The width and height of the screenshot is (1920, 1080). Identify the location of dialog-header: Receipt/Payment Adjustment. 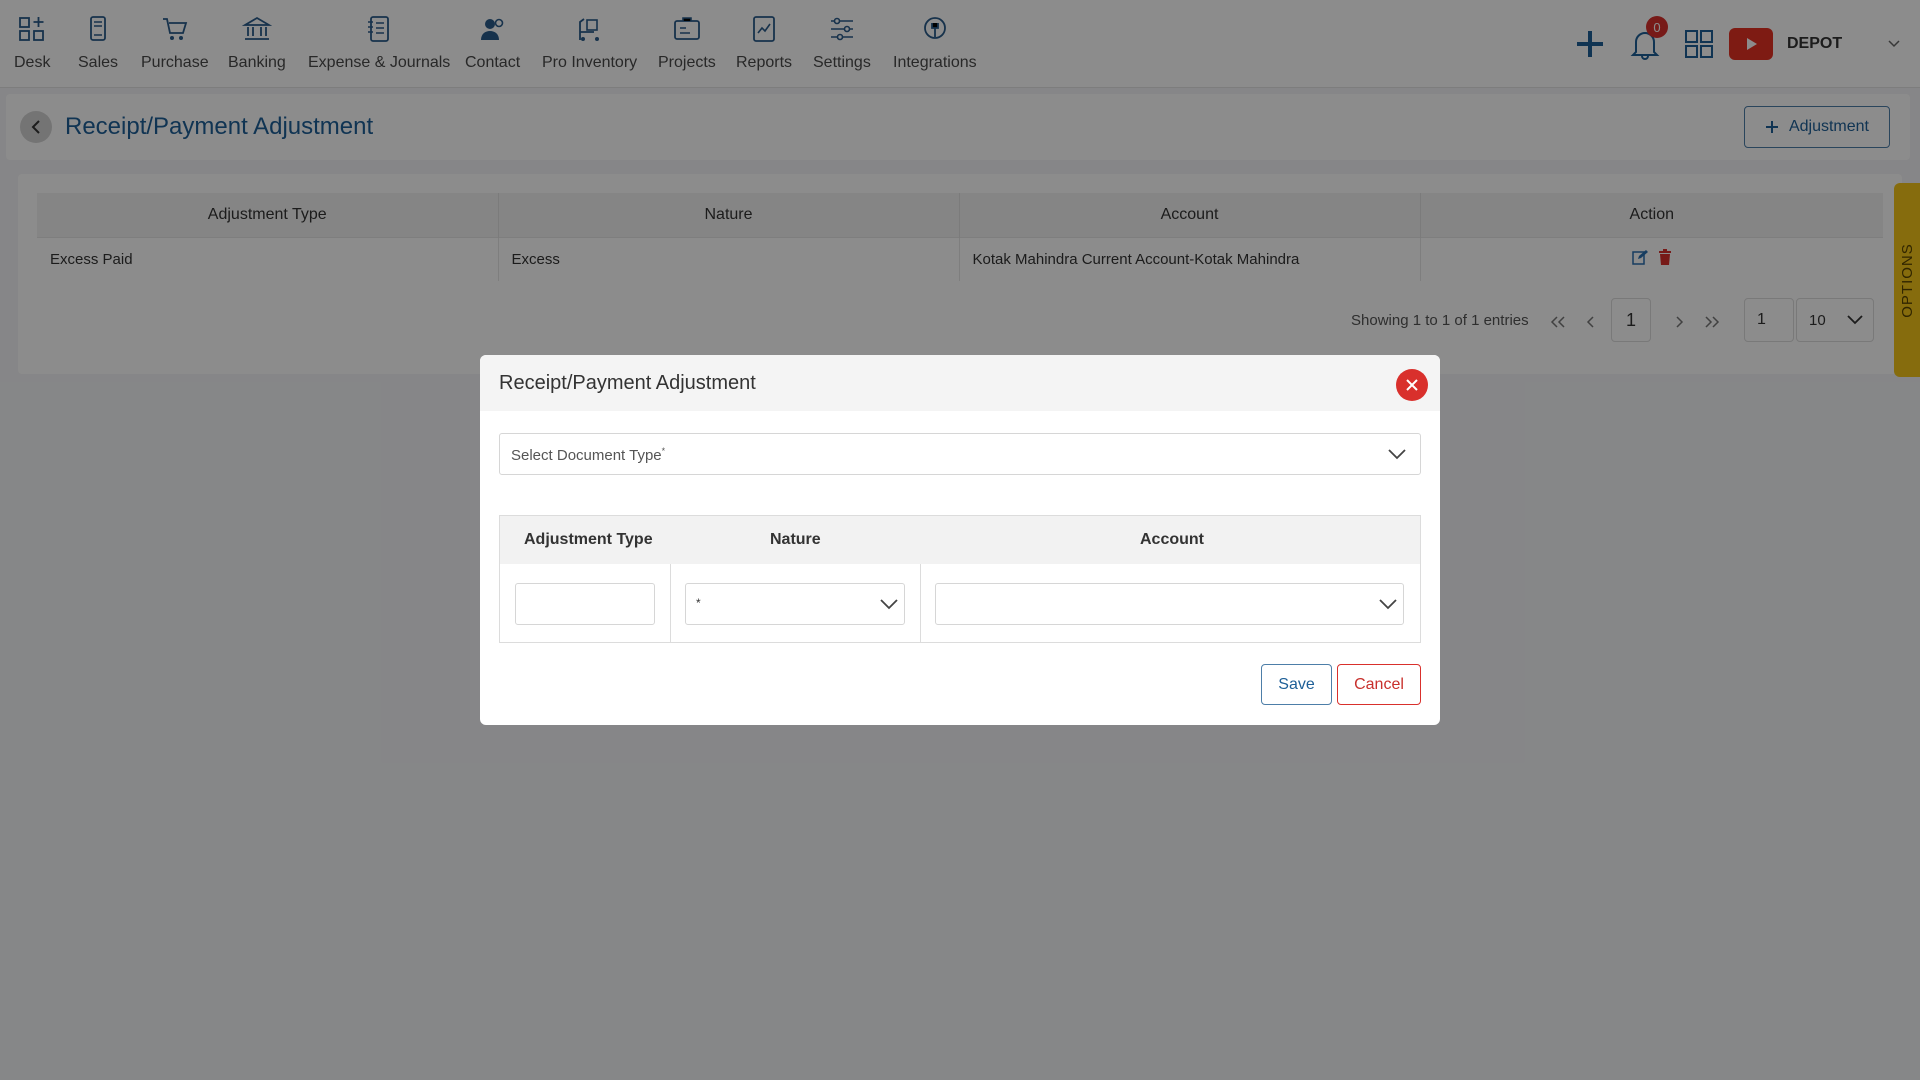
(960, 383).